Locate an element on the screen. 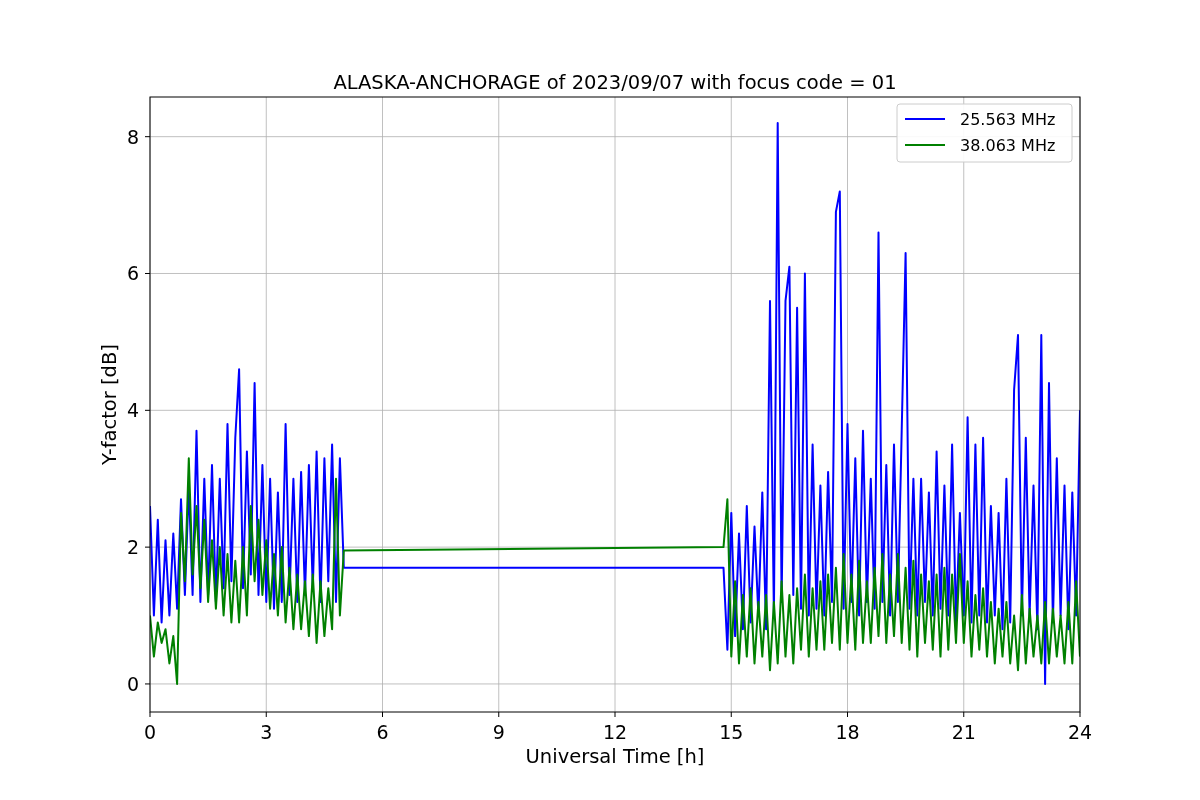 The image size is (1200, 800). y-tick-label: 0 is located at coordinates (132, 683).